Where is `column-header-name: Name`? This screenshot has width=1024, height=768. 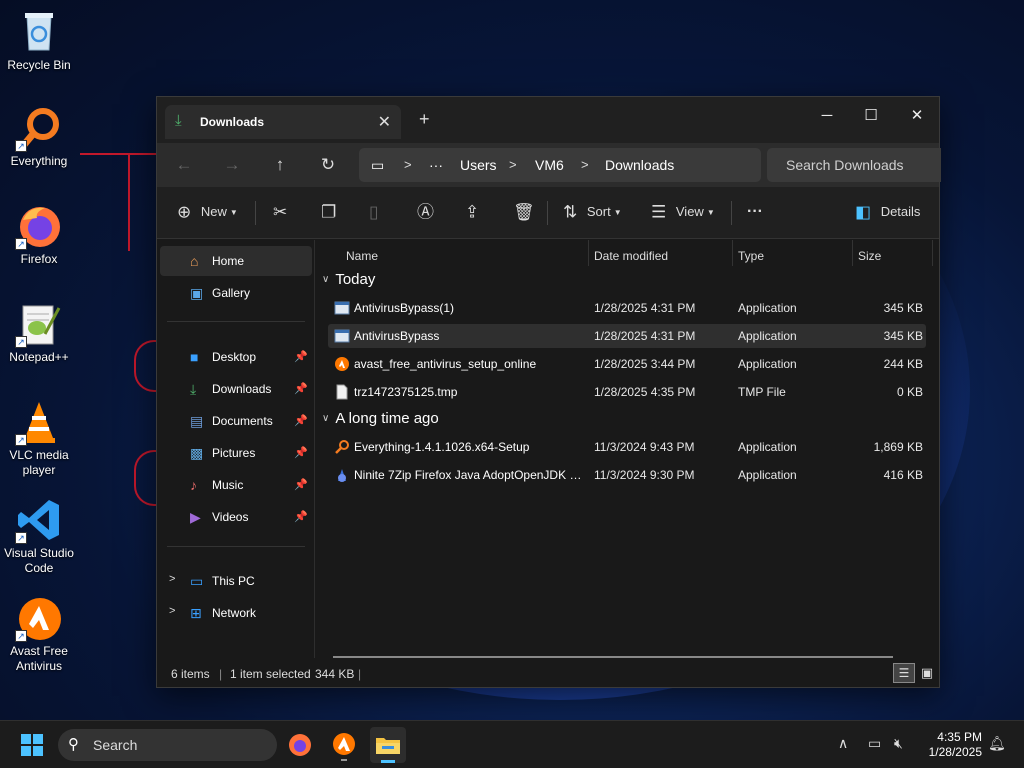 column-header-name: Name is located at coordinates (362, 256).